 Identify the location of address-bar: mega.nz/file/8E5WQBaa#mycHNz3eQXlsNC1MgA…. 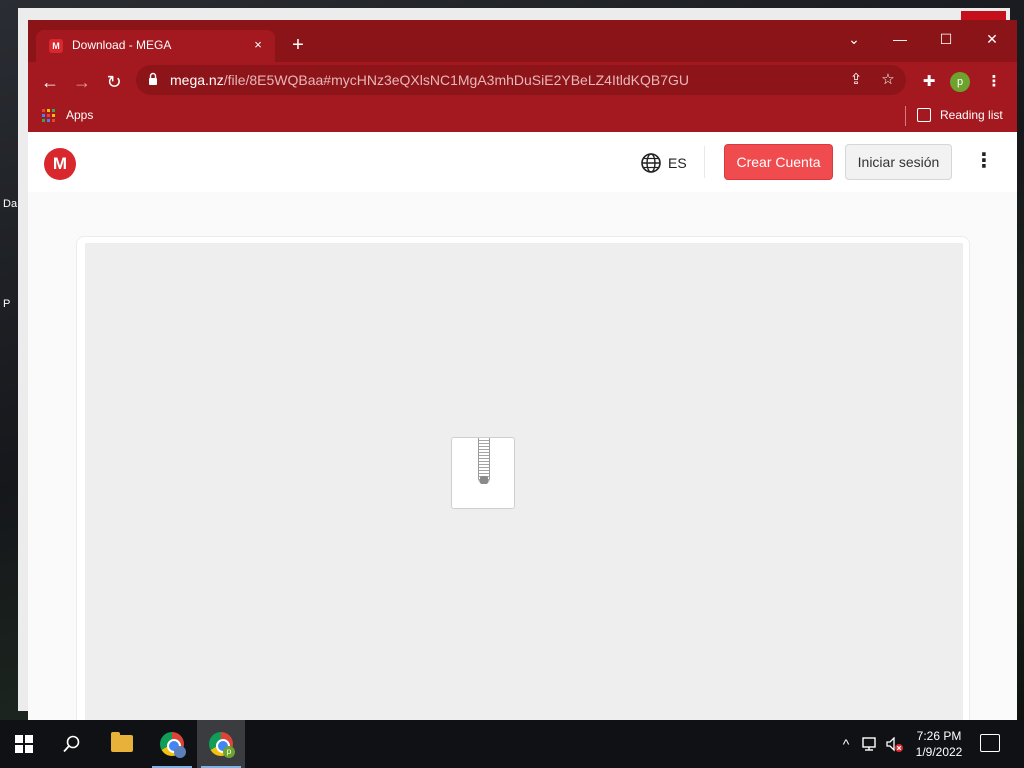
(521, 80).